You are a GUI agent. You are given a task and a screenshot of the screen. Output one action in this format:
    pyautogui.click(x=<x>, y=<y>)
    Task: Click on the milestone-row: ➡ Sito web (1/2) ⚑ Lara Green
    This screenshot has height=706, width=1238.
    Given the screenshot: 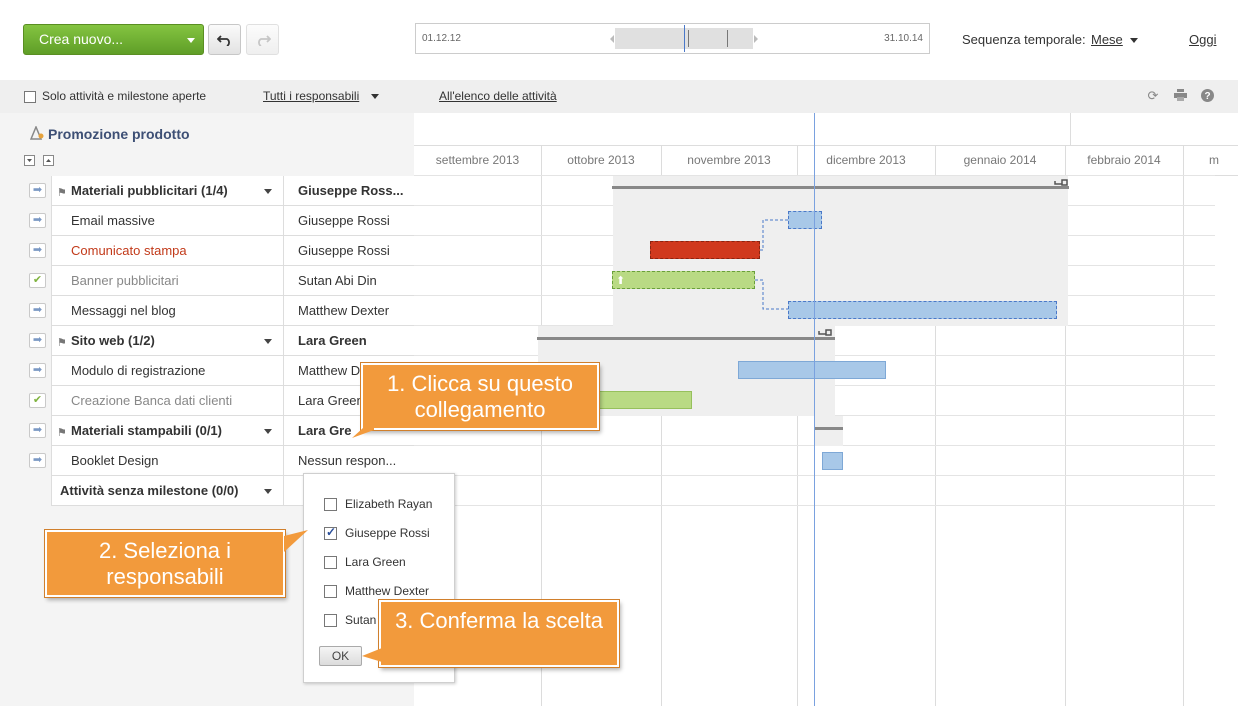 What is the action you would take?
    pyautogui.click(x=218, y=341)
    